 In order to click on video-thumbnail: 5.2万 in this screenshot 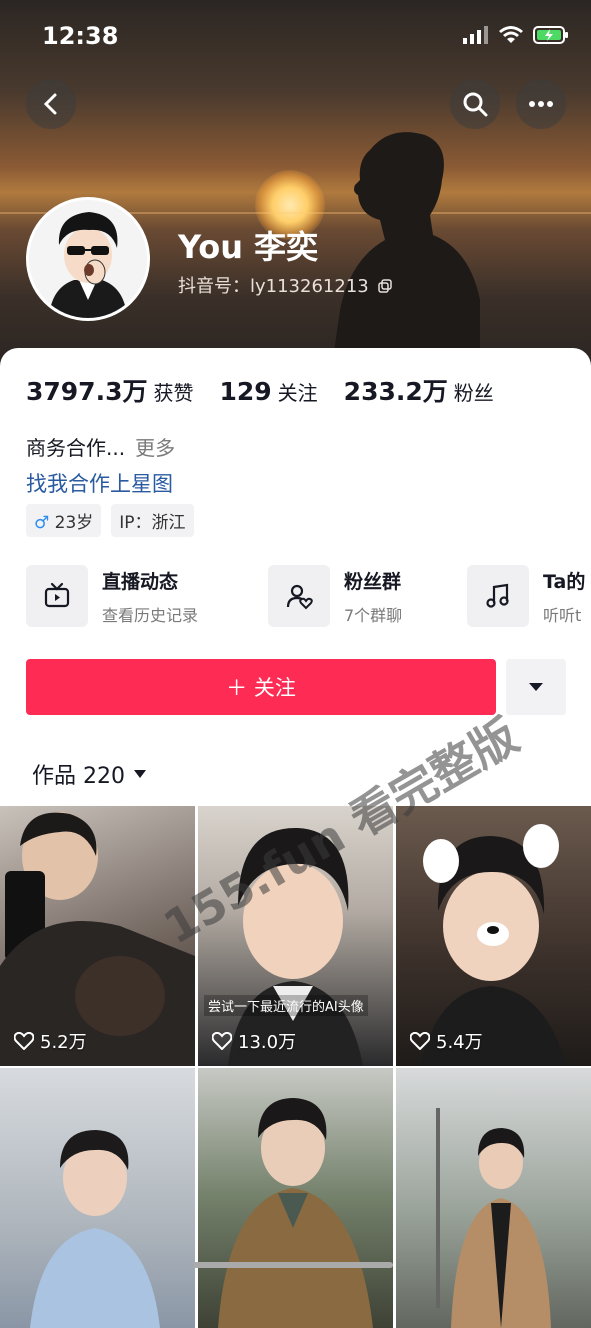, I will do `click(97, 936)`.